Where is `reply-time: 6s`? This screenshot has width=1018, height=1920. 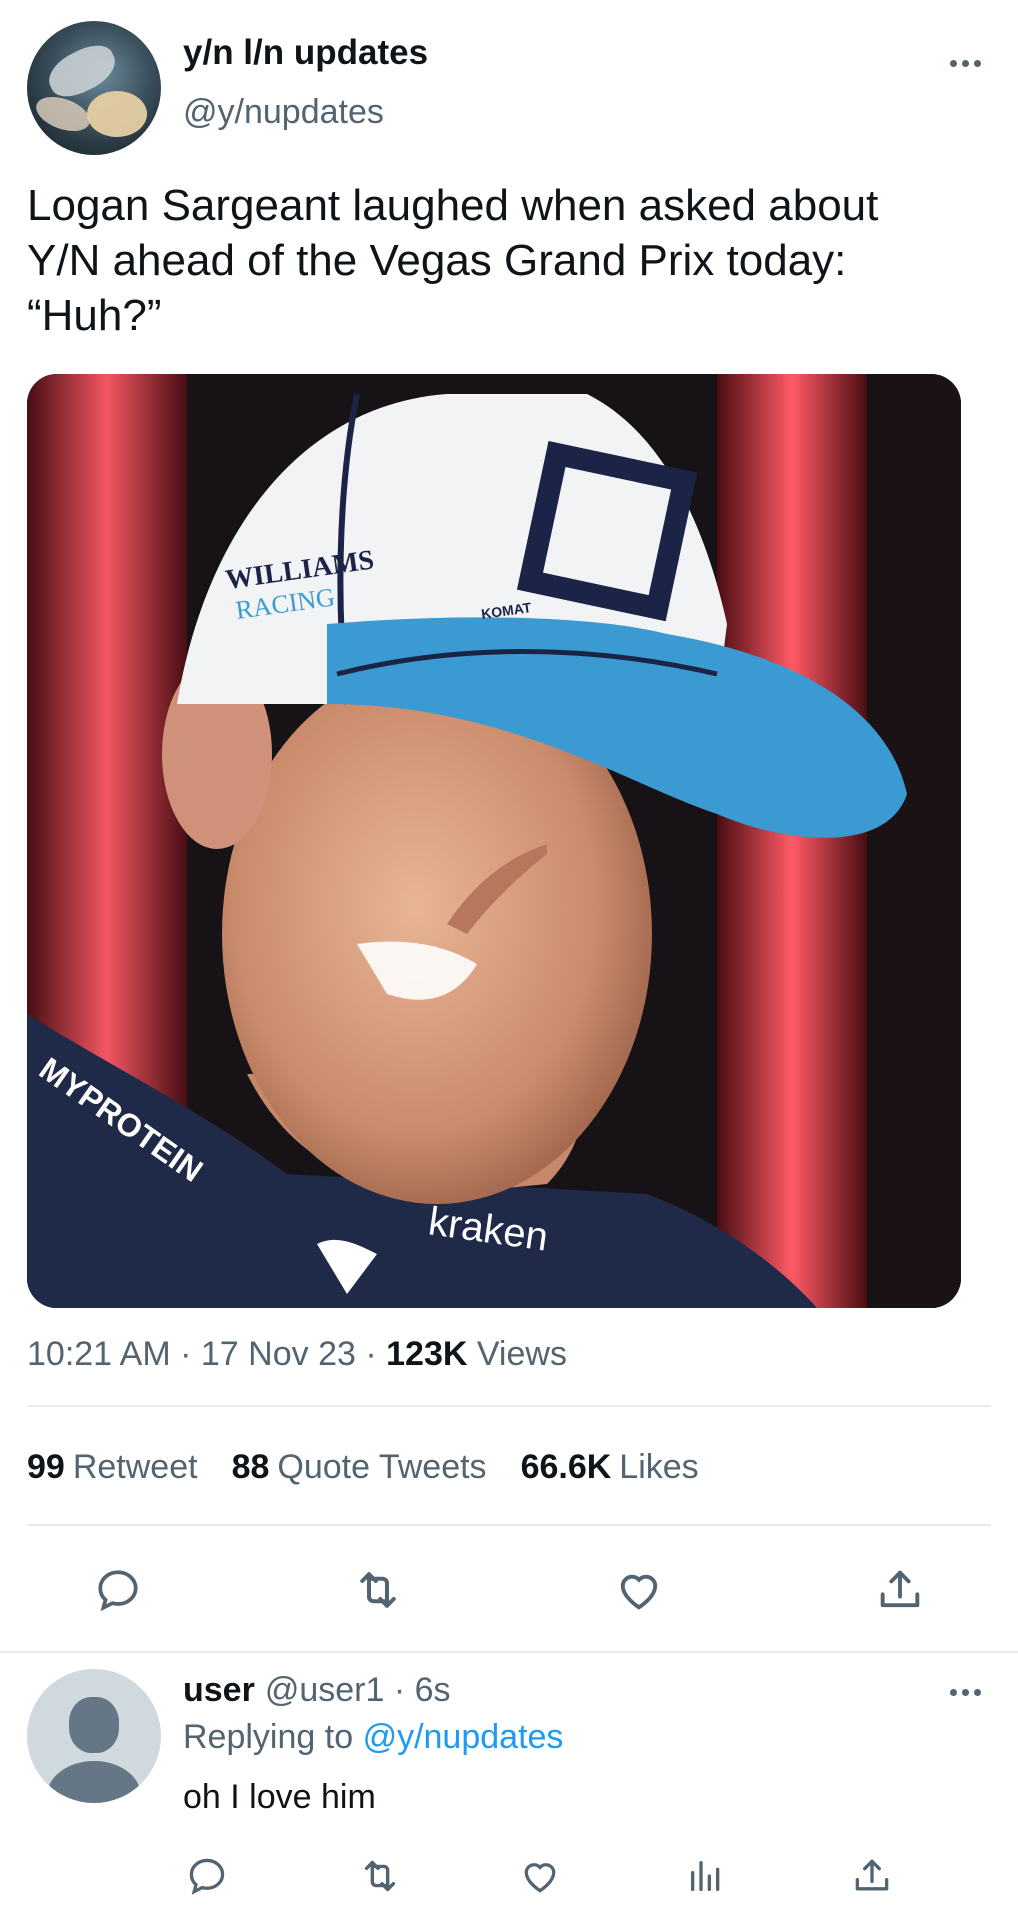
reply-time: 6s is located at coordinates (432, 1690).